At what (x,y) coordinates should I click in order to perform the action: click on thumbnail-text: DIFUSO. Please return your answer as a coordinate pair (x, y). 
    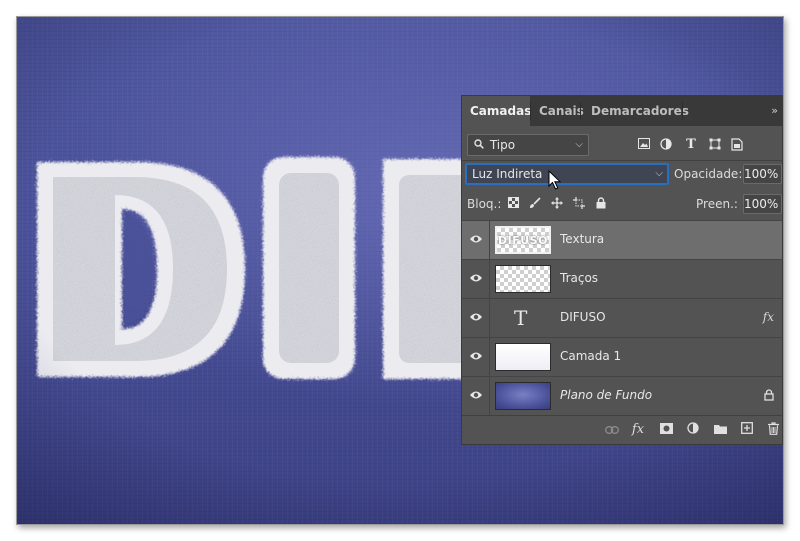
    Looking at the image, I should click on (523, 240).